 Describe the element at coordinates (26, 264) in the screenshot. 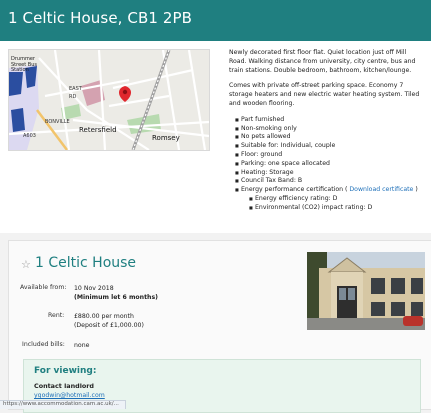

I see `star-outline-icon: ☆` at that location.